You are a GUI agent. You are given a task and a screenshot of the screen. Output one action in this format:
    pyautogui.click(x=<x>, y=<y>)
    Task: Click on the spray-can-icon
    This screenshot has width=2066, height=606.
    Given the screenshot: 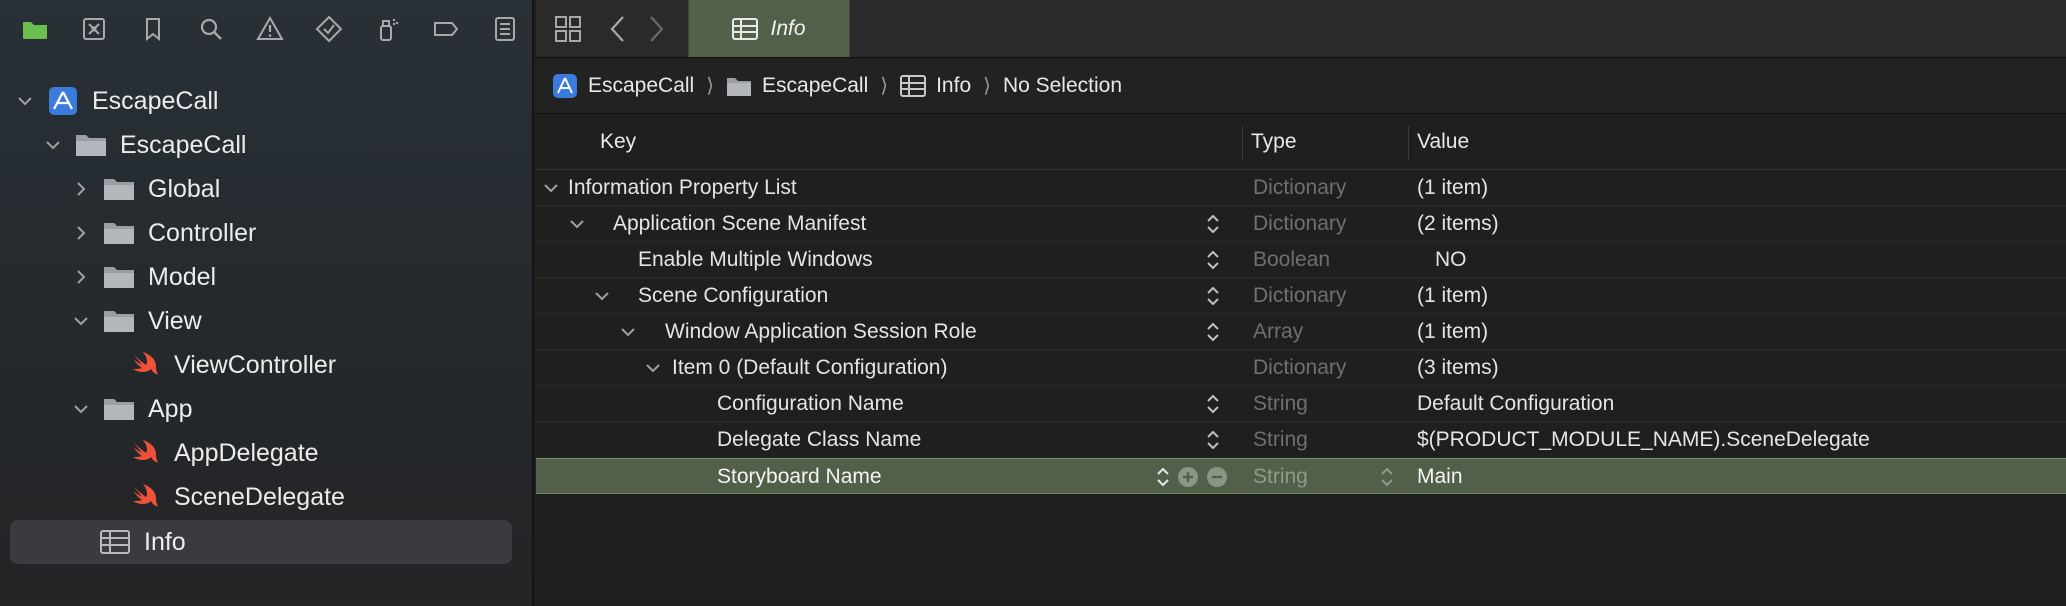 What is the action you would take?
    pyautogui.click(x=389, y=29)
    